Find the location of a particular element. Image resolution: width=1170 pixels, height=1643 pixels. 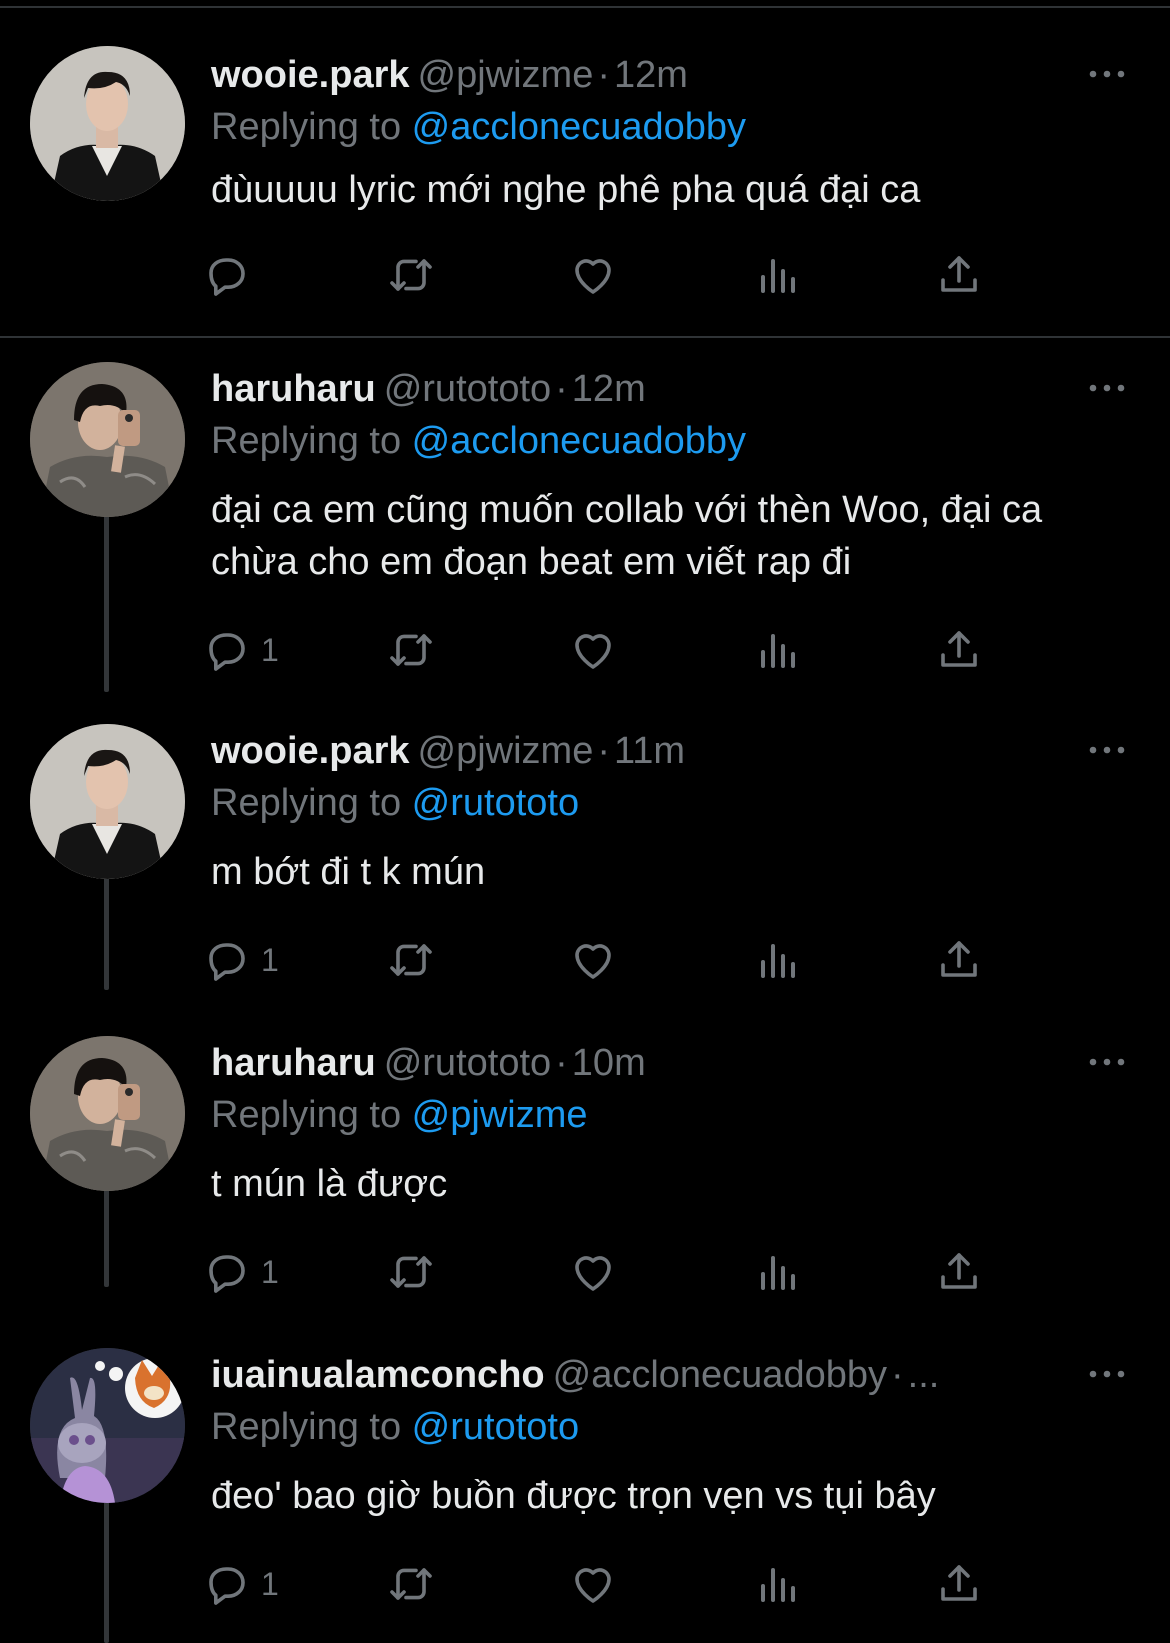

reply-button is located at coordinates (232, 275).